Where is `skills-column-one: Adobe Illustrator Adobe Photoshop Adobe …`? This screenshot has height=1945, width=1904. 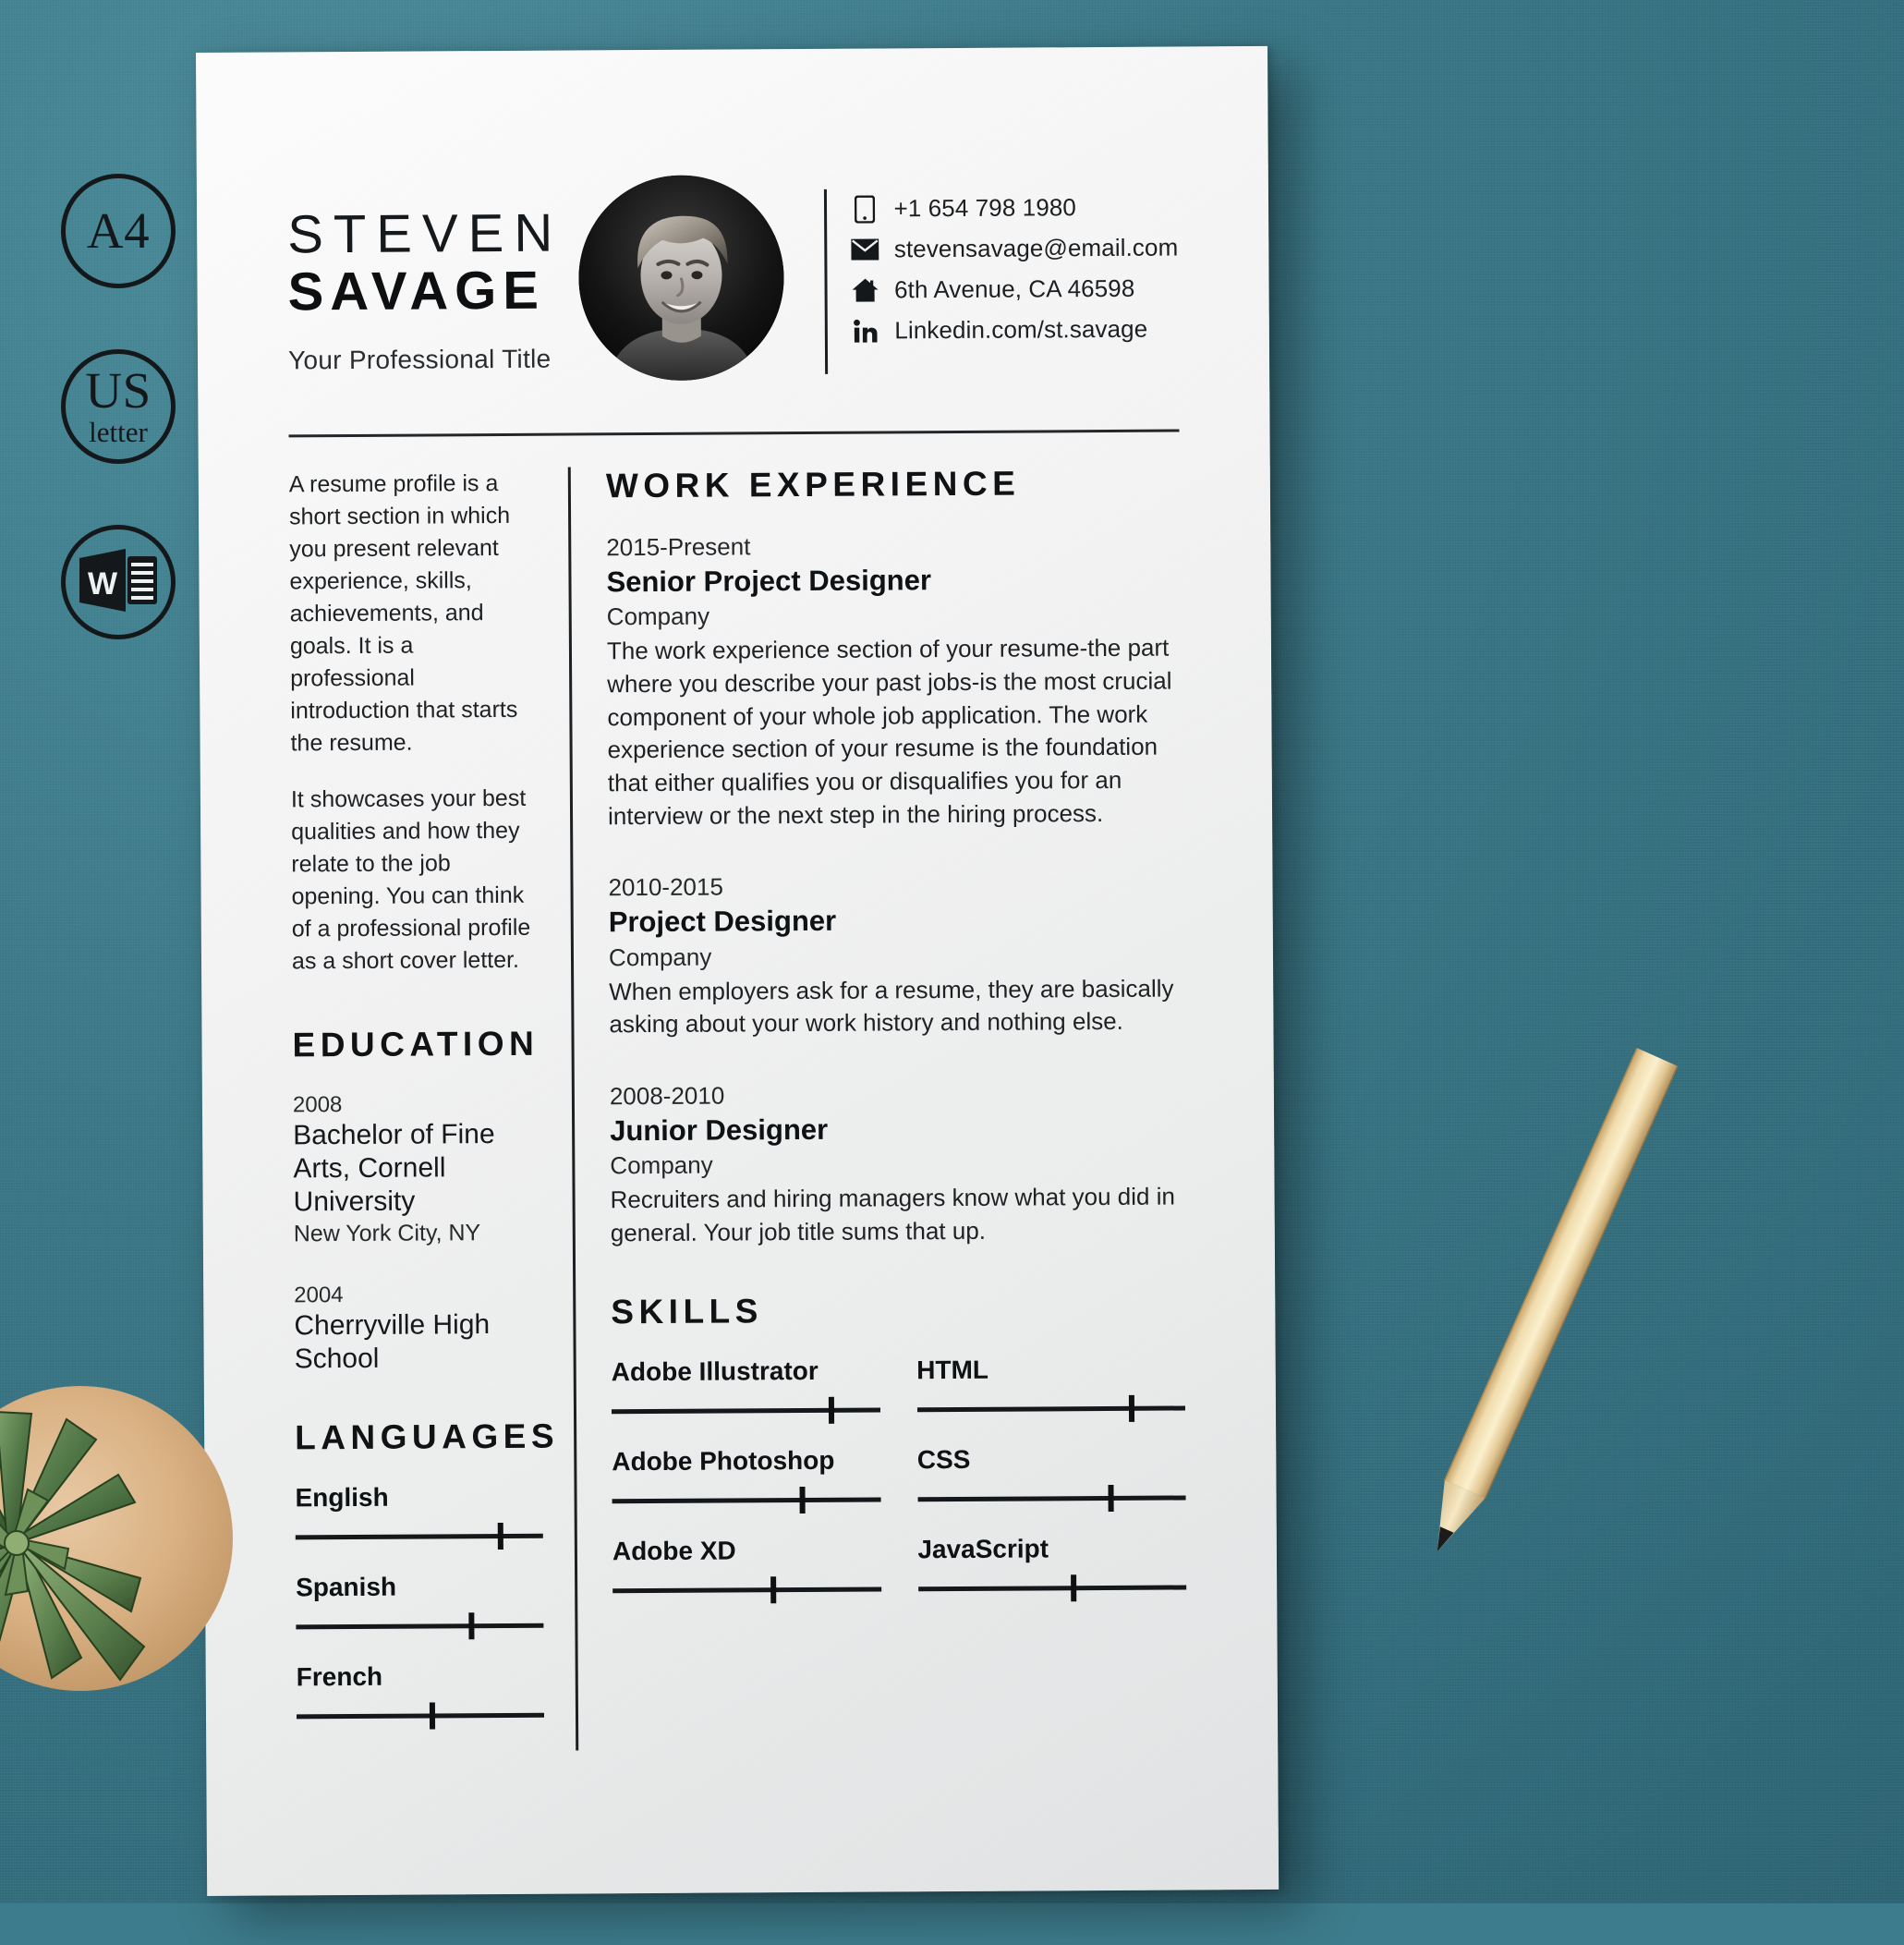
skills-column-one: Adobe Illustrator Adobe Photoshop Adobe … is located at coordinates (746, 1490).